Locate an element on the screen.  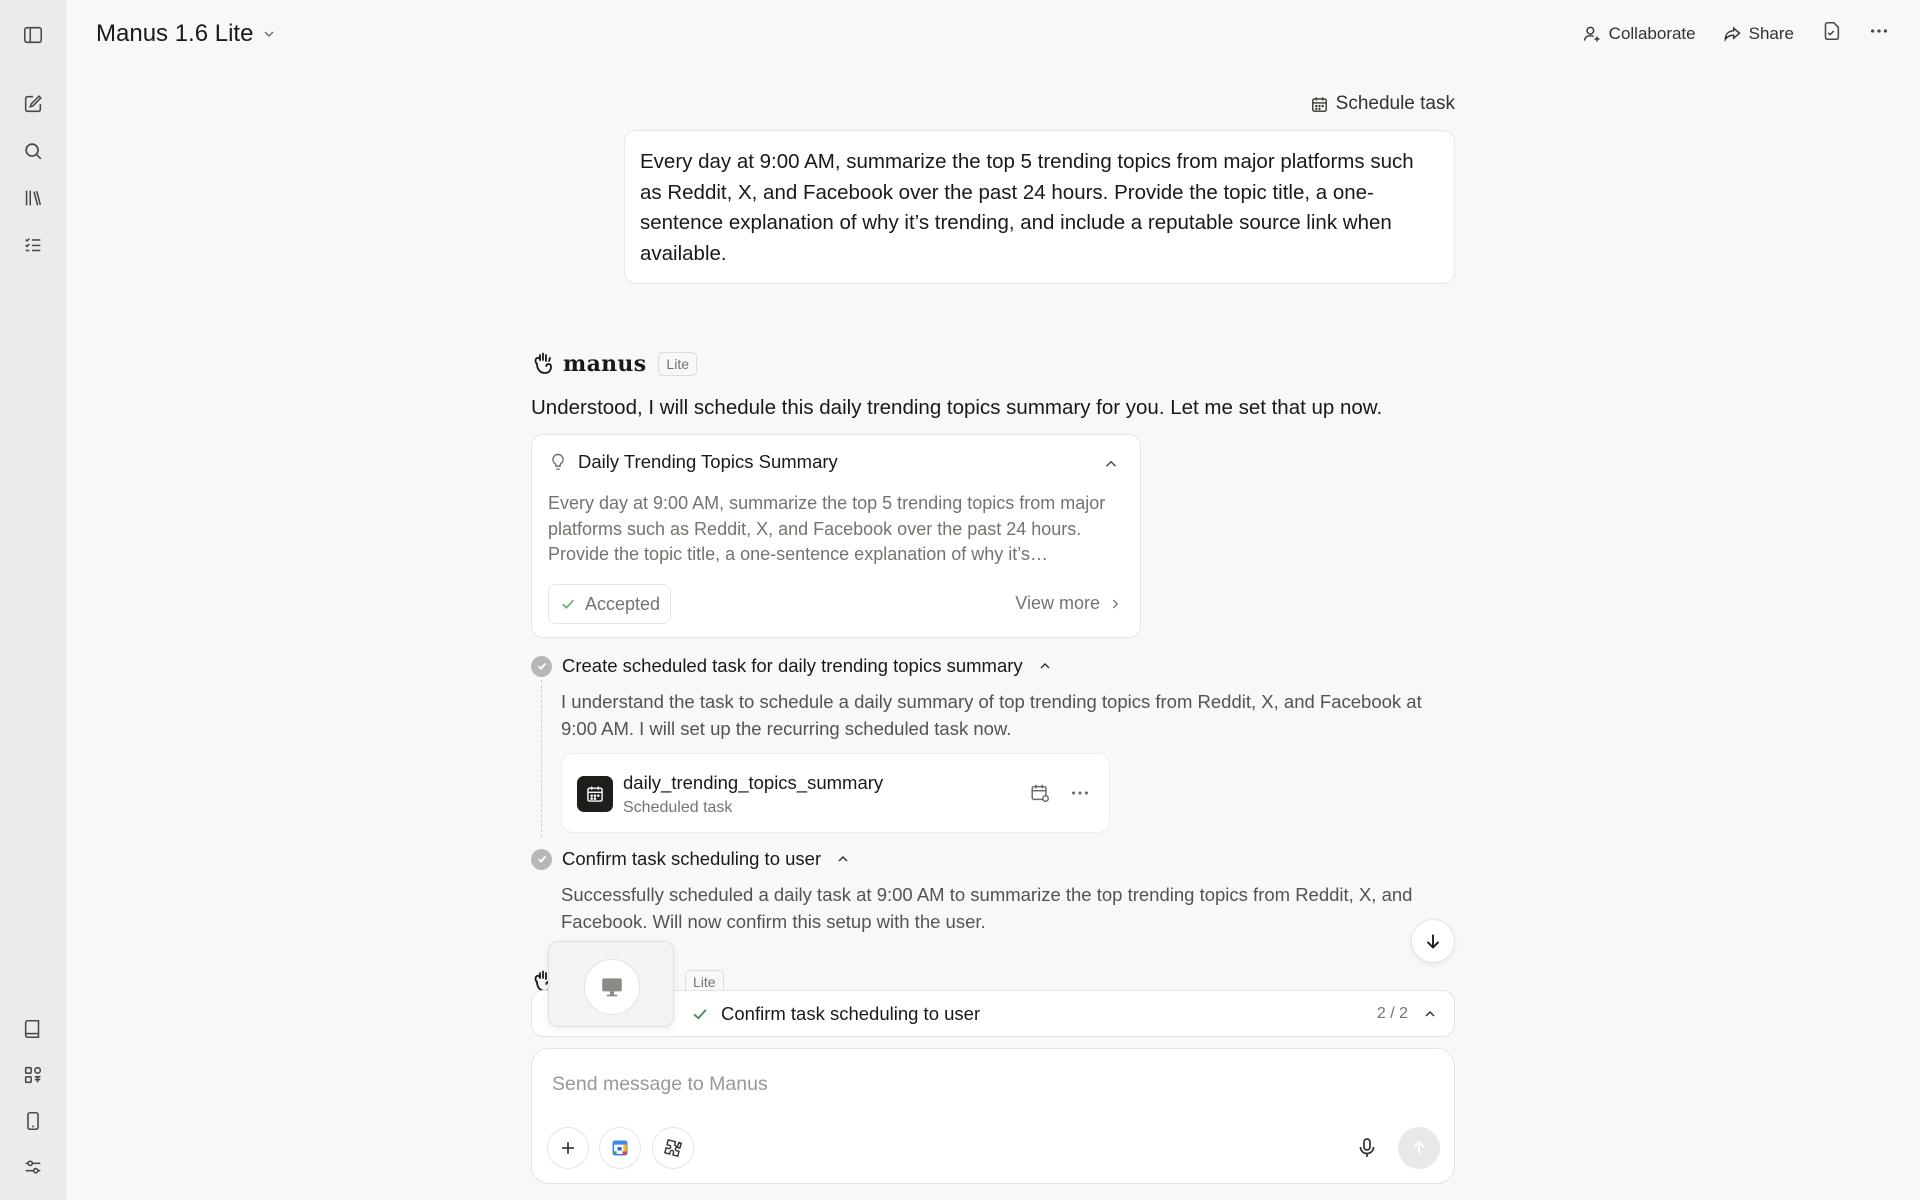
chevron-down-icon is located at coordinates (269, 34).